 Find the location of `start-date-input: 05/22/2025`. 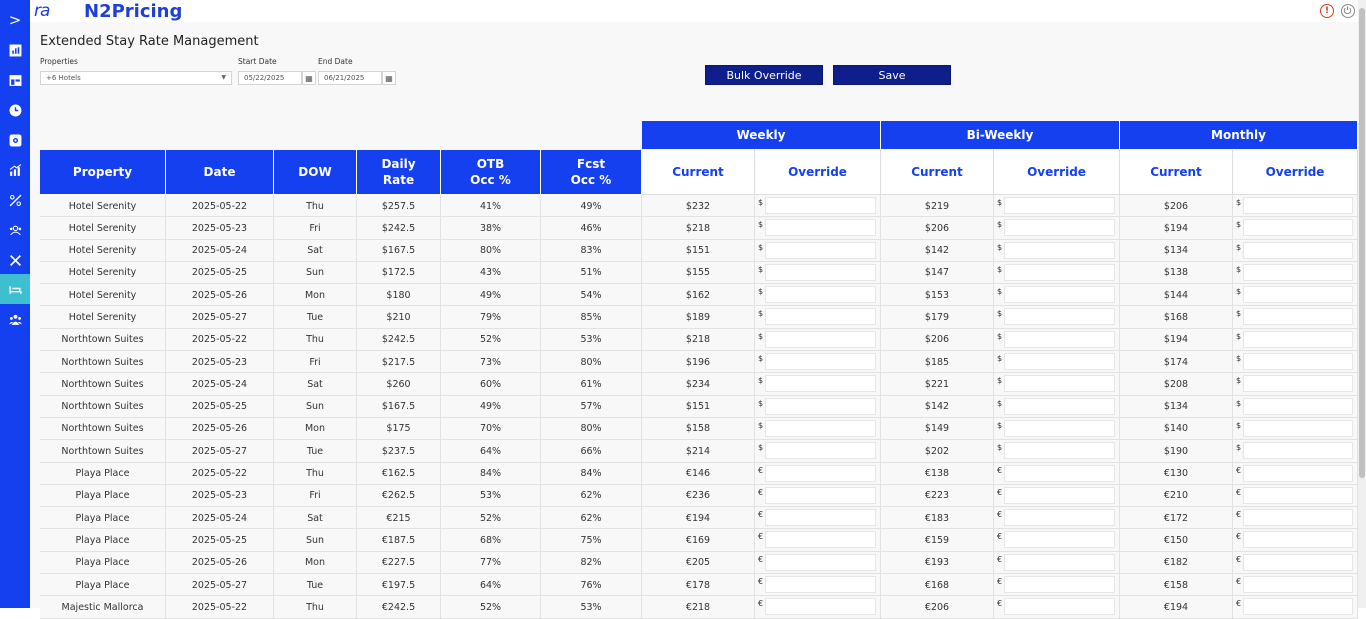

start-date-input: 05/22/2025 is located at coordinates (270, 78).